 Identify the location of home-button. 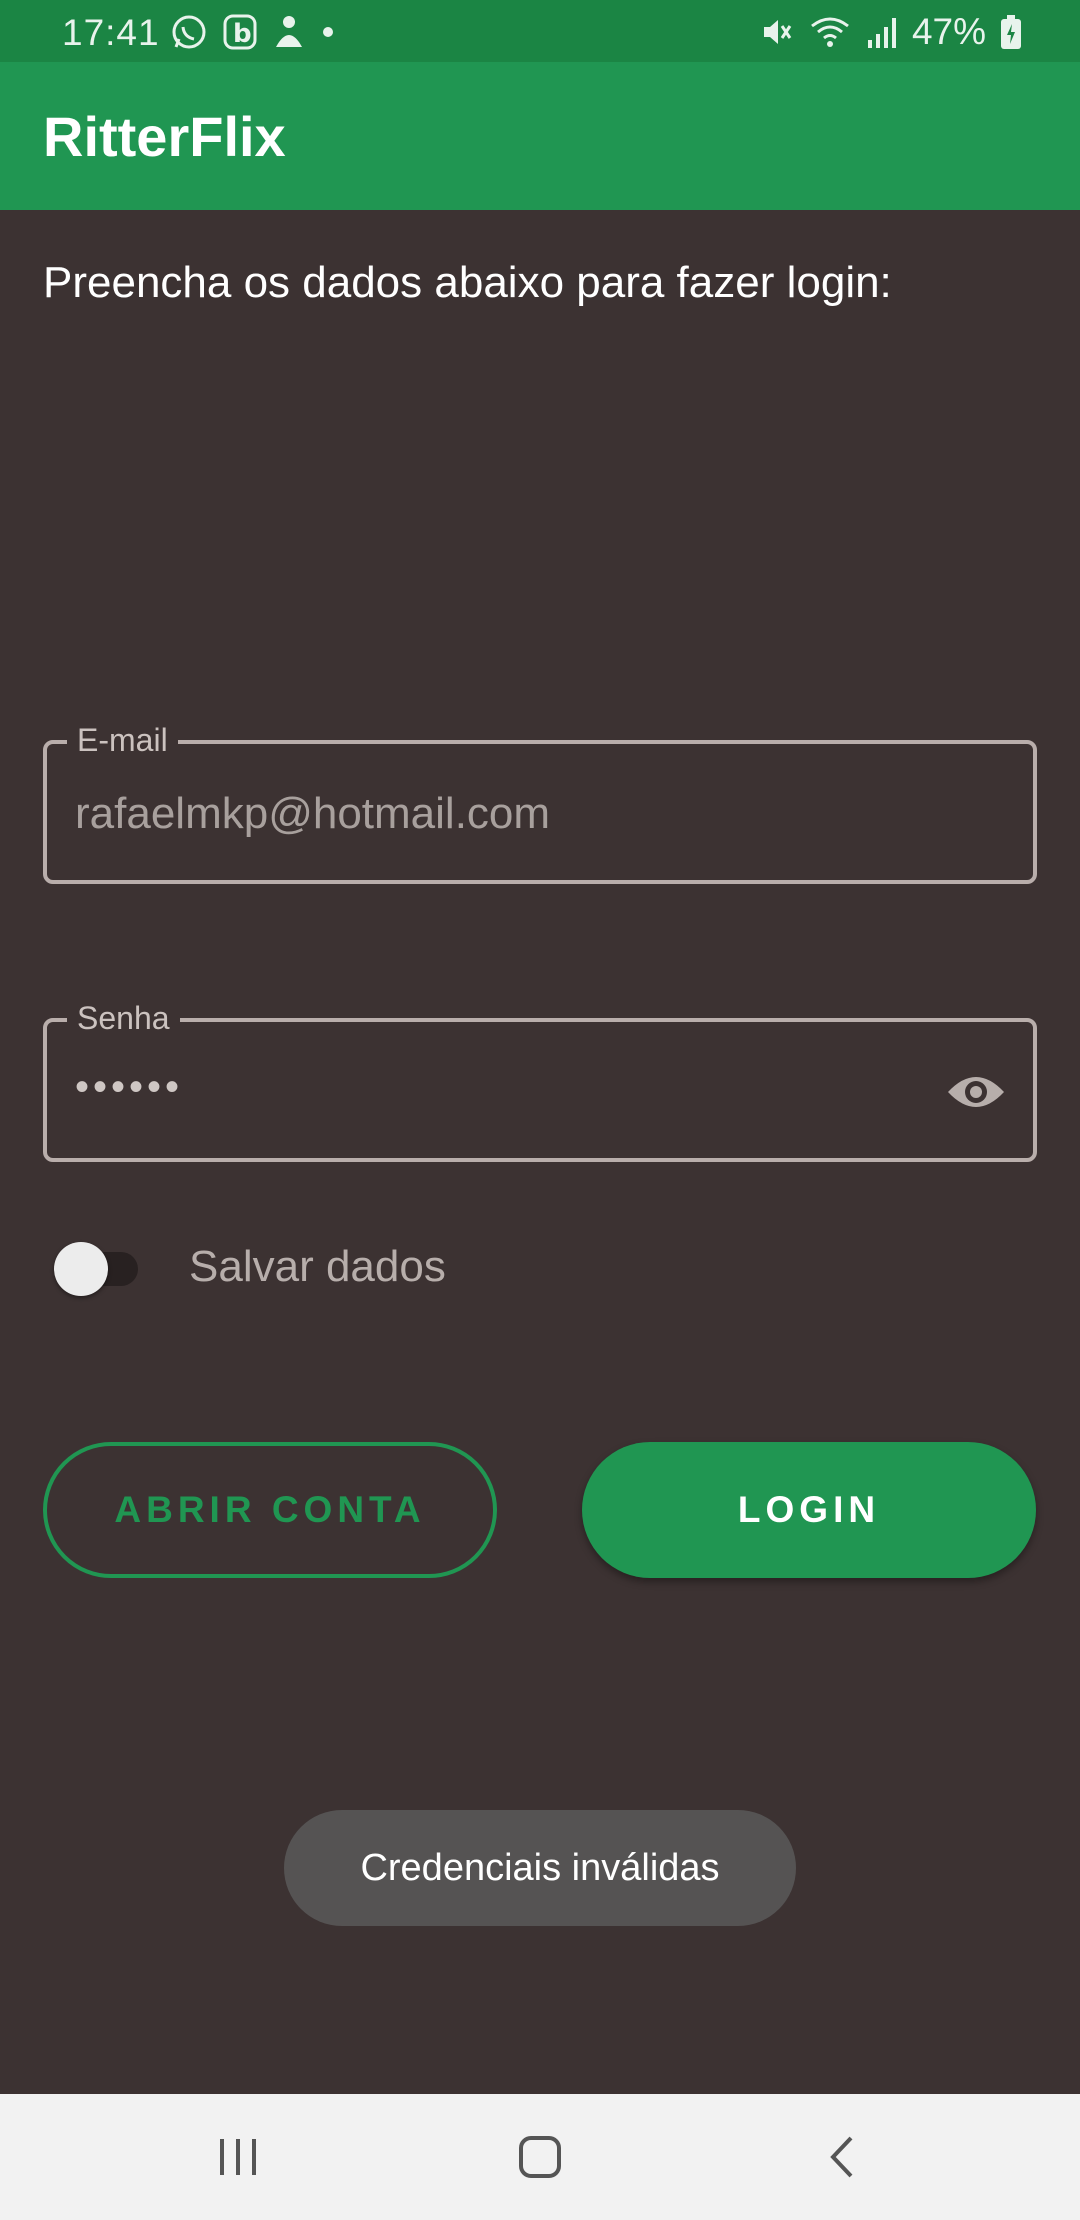
(540, 2157).